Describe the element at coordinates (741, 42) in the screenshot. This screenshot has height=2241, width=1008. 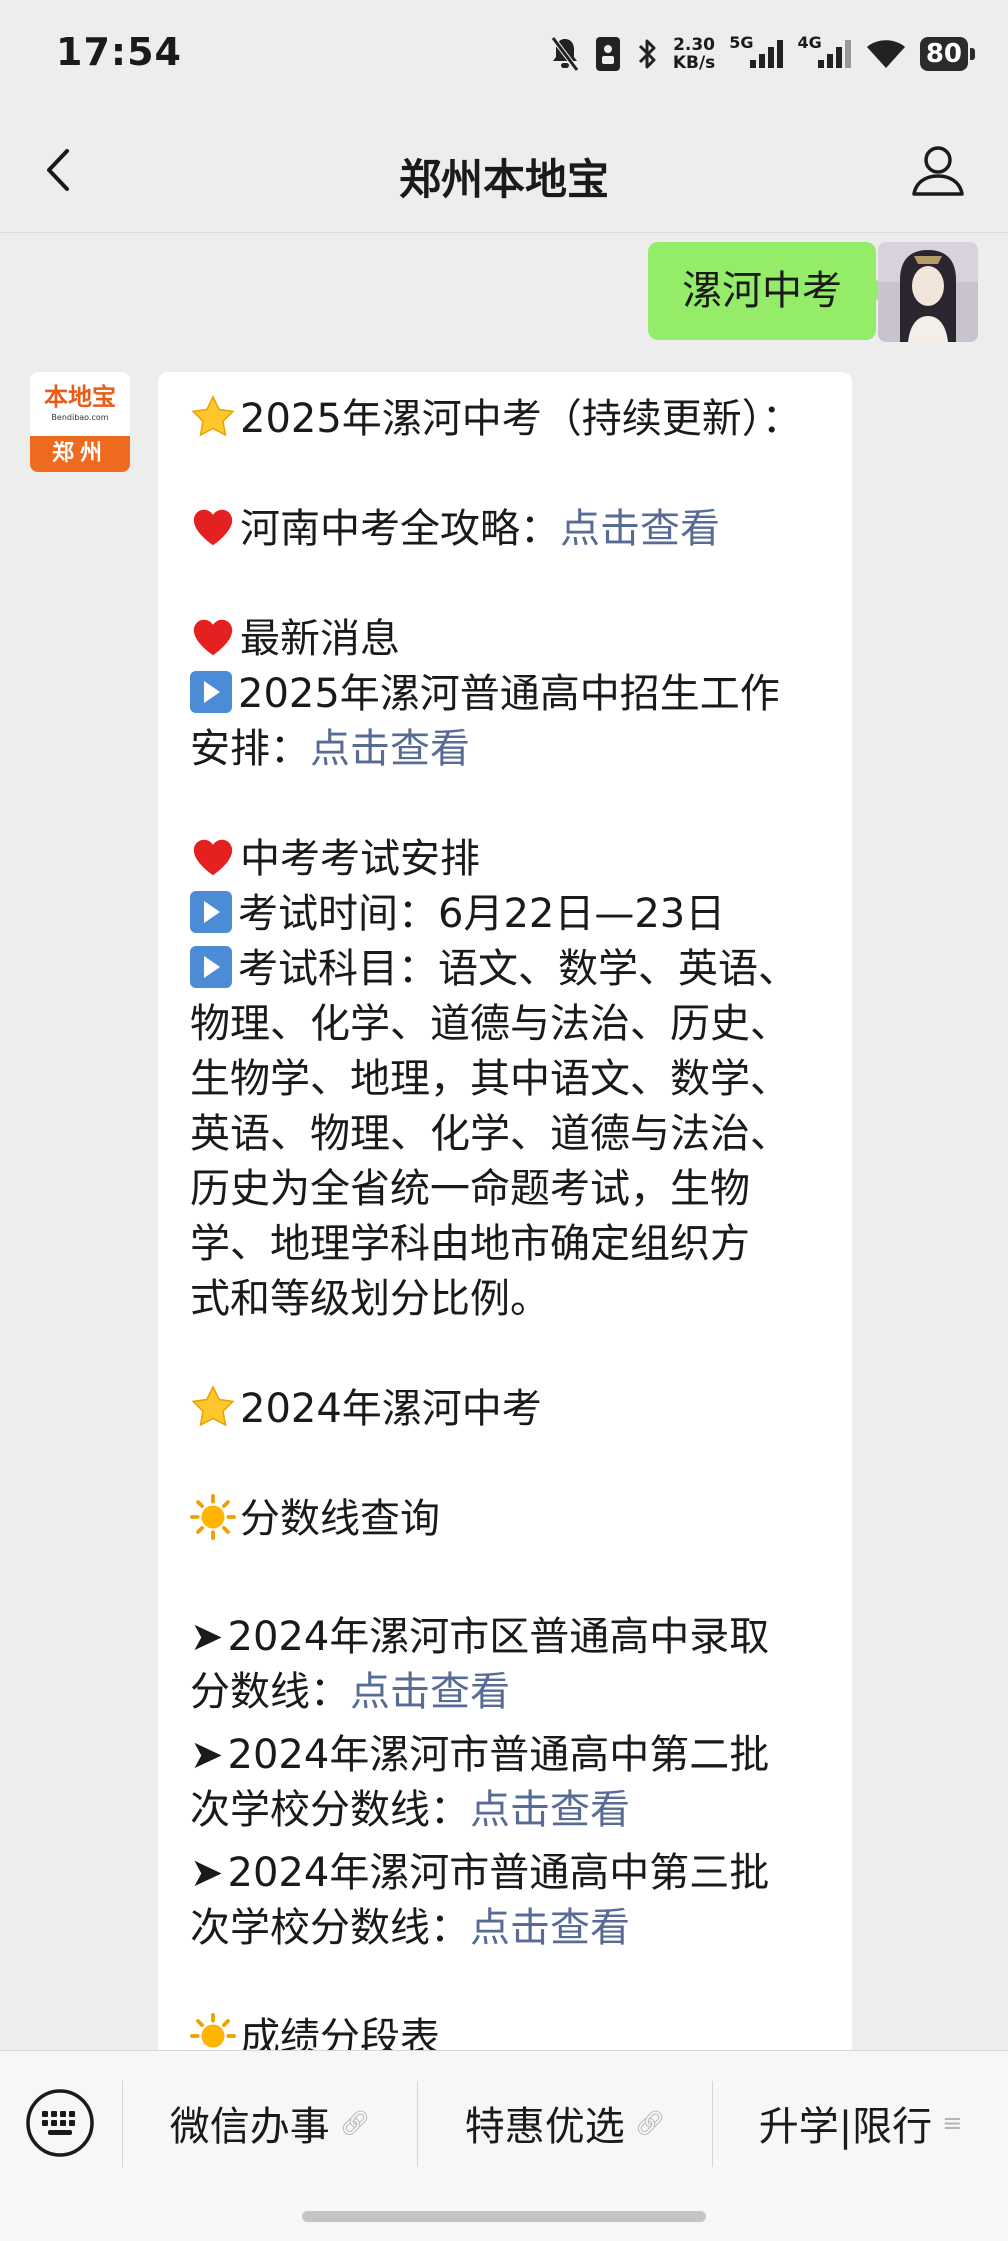
I see `signal-5g-label: 5G` at that location.